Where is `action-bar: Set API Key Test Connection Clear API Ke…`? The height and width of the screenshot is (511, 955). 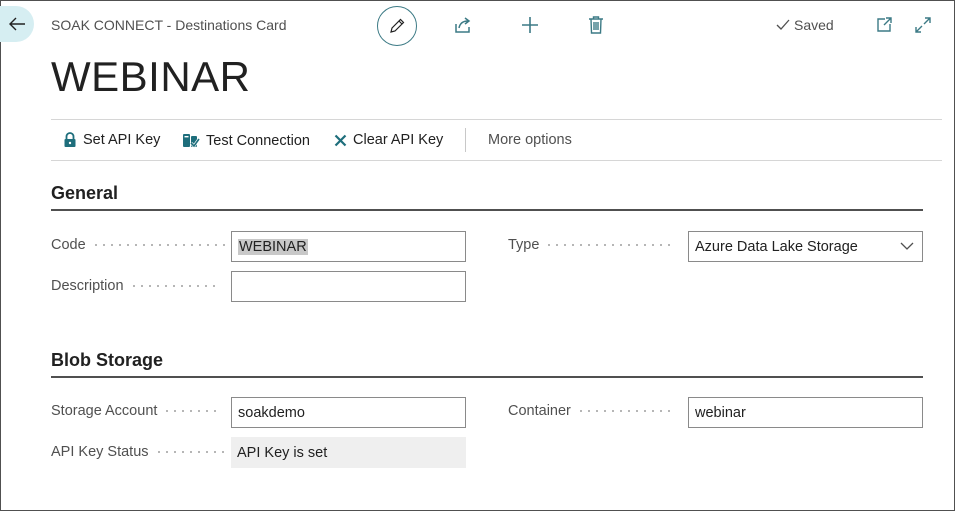 action-bar: Set API Key Test Connection Clear API Ke… is located at coordinates (496, 140).